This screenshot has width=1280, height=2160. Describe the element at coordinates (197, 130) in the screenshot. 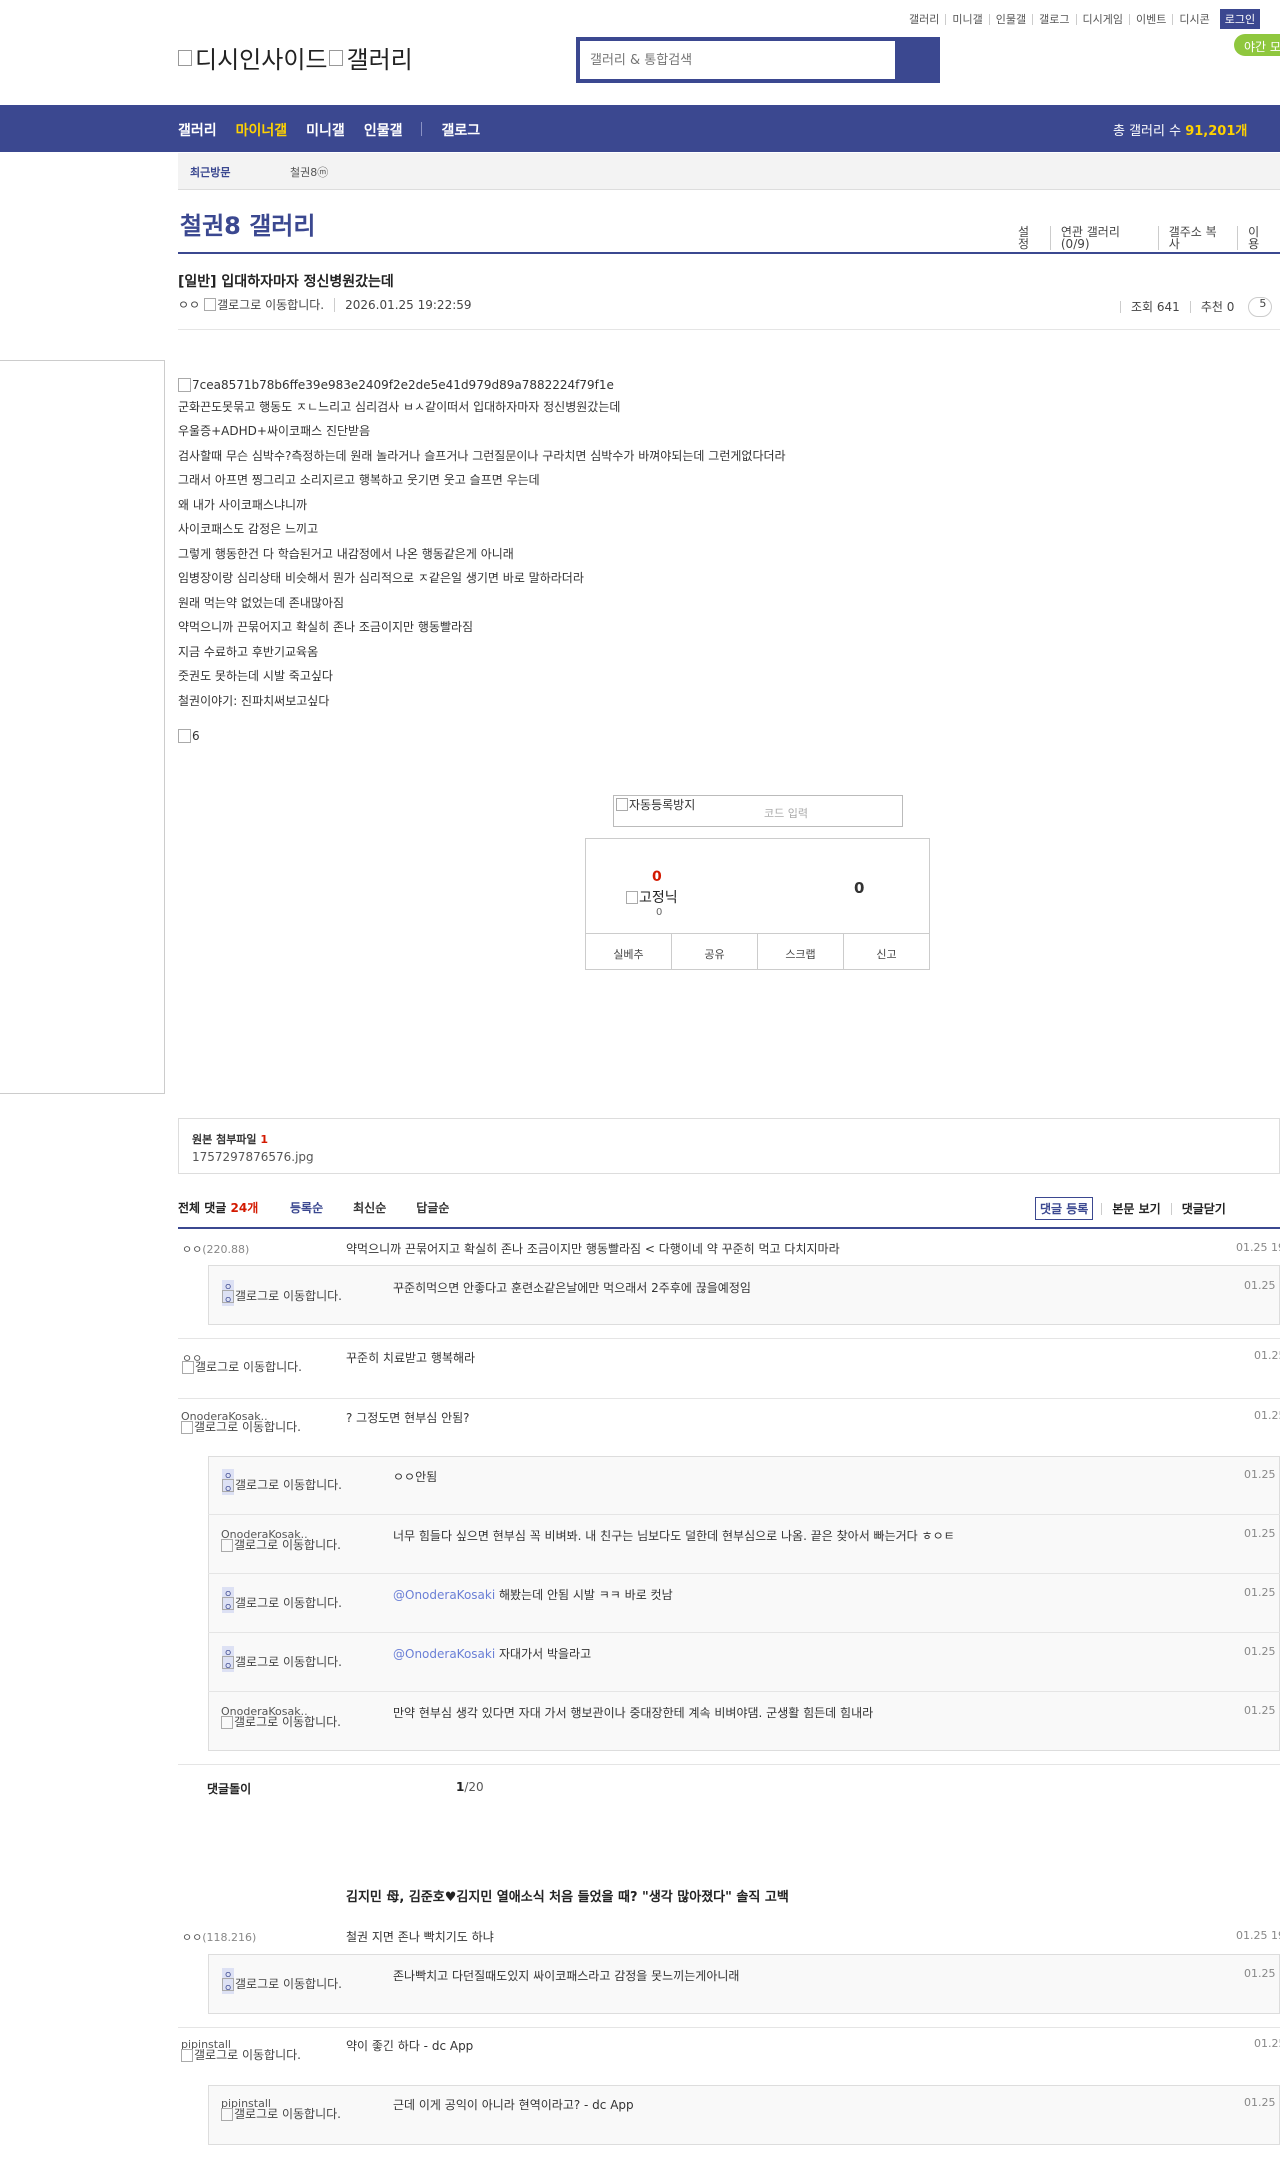

I see `nav-gallery: 갤러리` at that location.